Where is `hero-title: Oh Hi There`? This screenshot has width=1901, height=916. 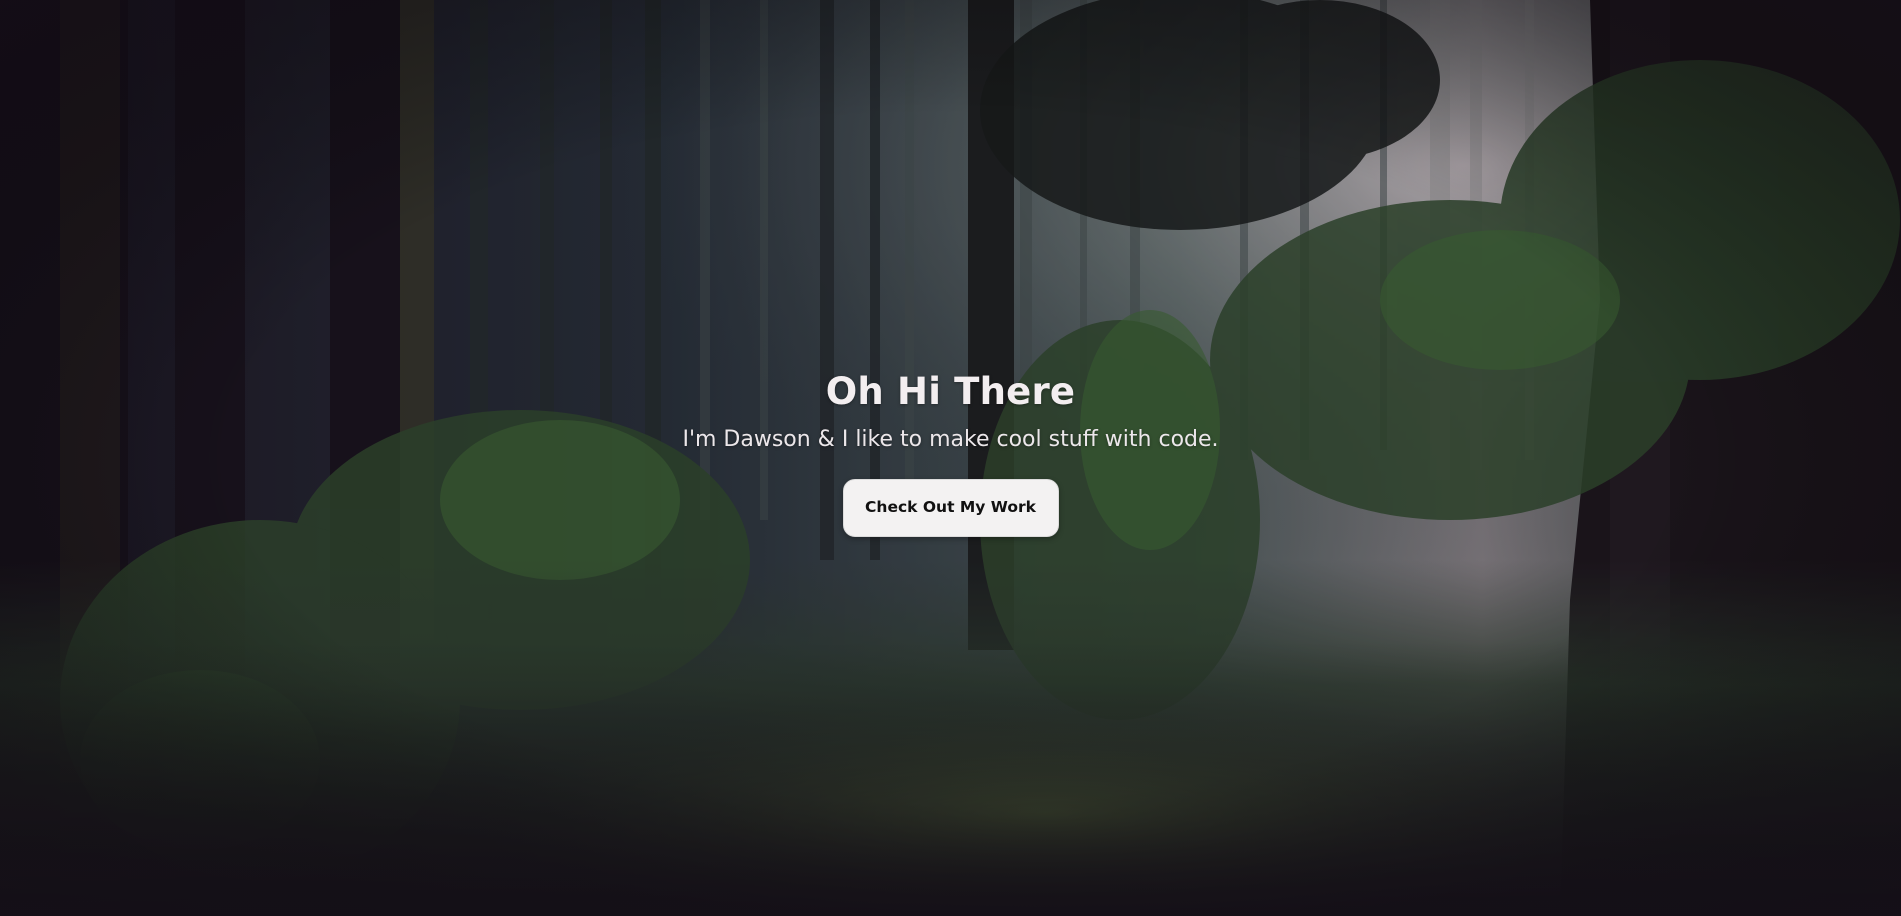
hero-title: Oh Hi There is located at coordinates (950, 391).